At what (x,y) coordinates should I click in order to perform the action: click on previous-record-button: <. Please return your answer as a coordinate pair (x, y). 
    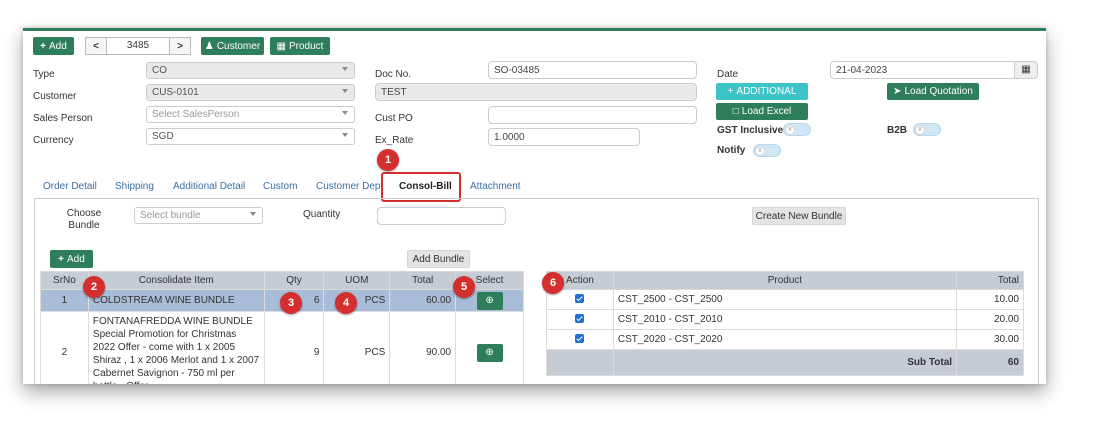
    Looking at the image, I should click on (96, 46).